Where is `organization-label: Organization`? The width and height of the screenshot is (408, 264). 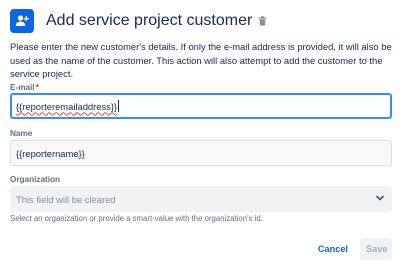
organization-label: Organization is located at coordinates (35, 179).